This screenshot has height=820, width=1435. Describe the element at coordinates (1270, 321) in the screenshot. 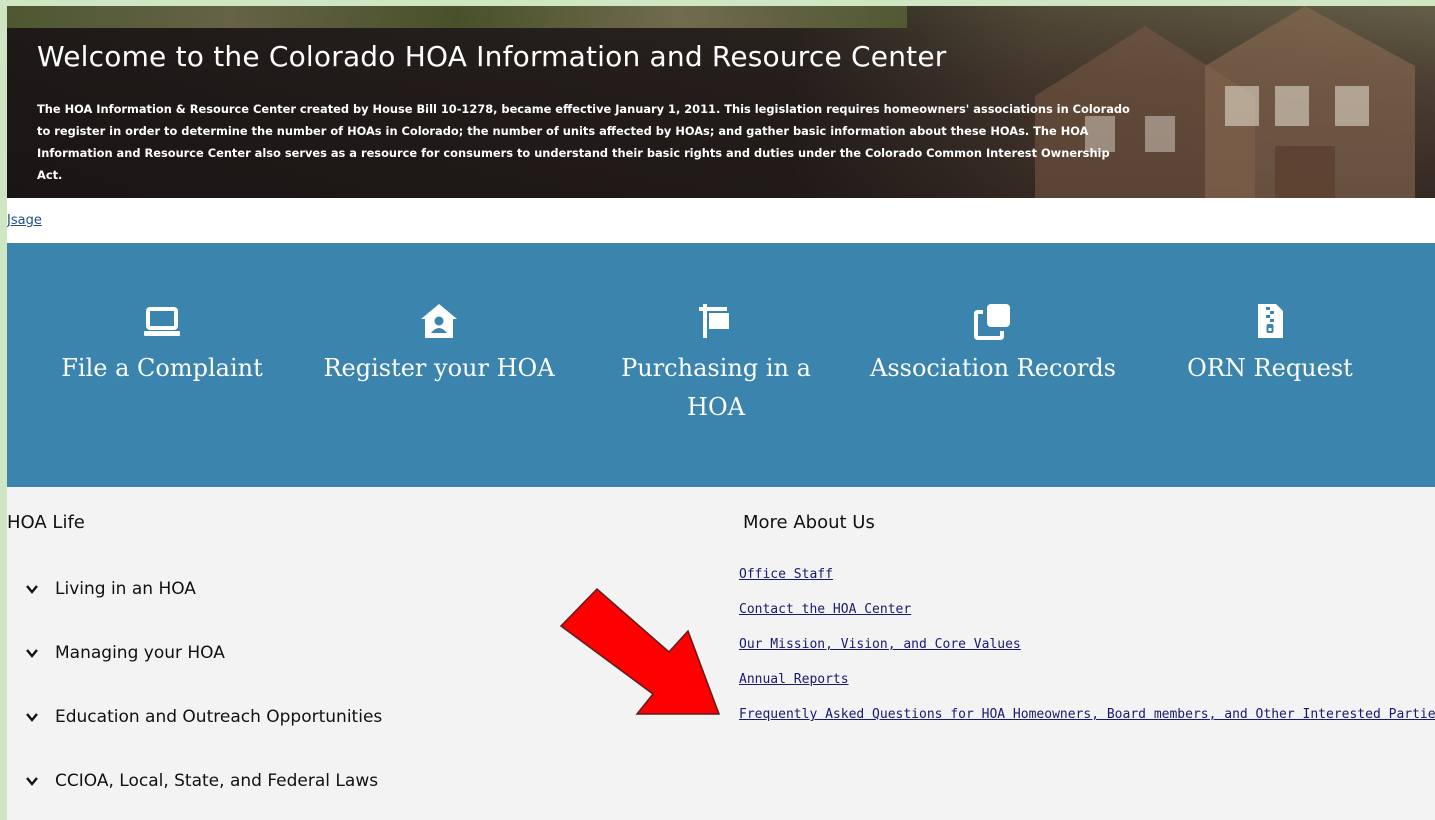

I see `zip-file-icon` at that location.